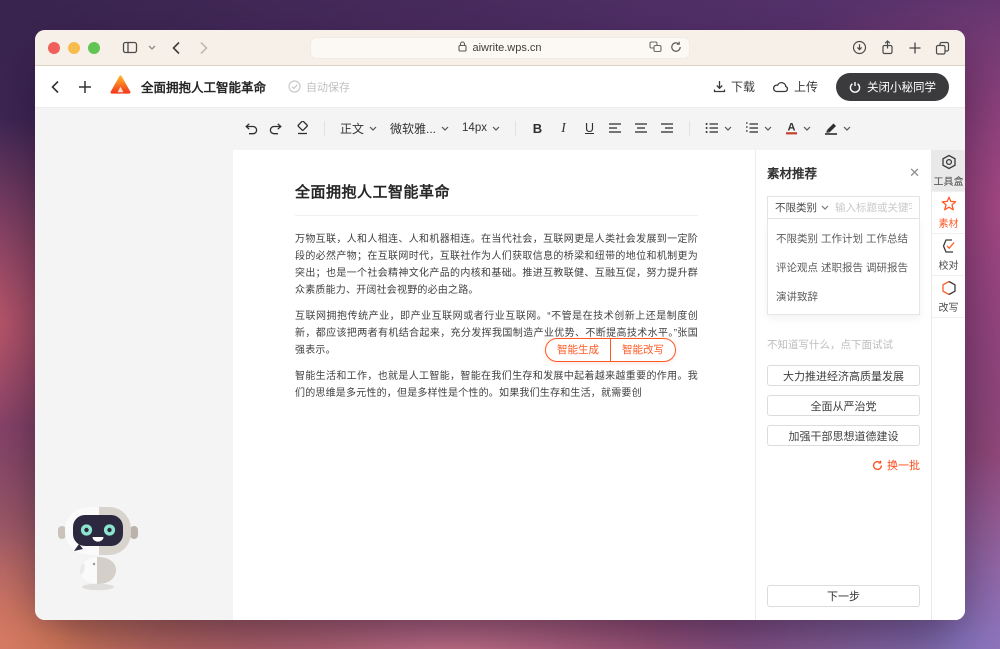 The width and height of the screenshot is (1000, 649). Describe the element at coordinates (795, 86) in the screenshot. I see `upload-button: 上传` at that location.